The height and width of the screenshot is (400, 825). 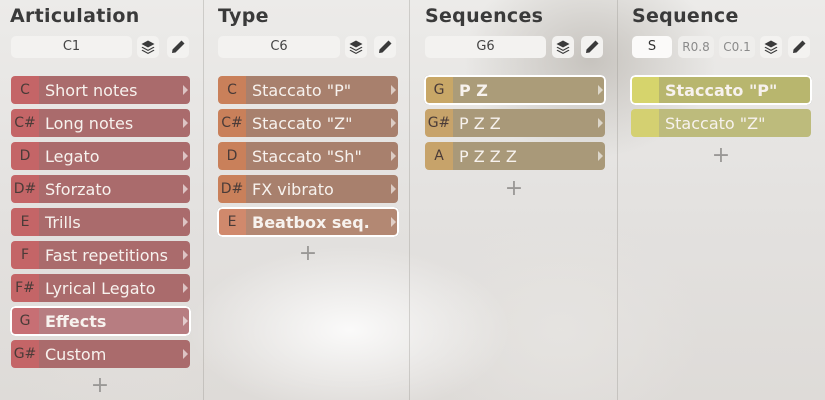 What do you see at coordinates (232, 90) in the screenshot?
I see `type-item-key: C` at bounding box center [232, 90].